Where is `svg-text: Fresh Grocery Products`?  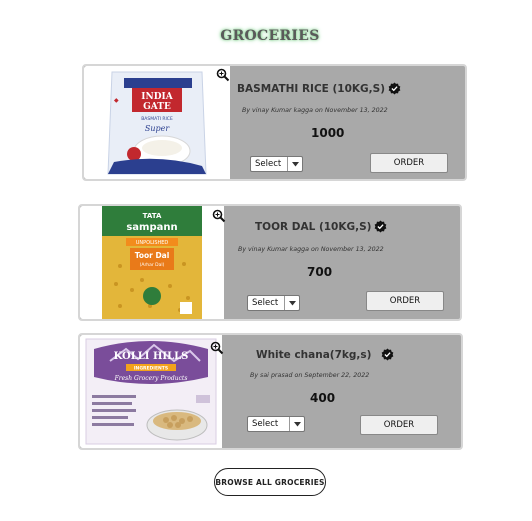
svg-text: Fresh Grocery Products is located at coordinates (151, 378).